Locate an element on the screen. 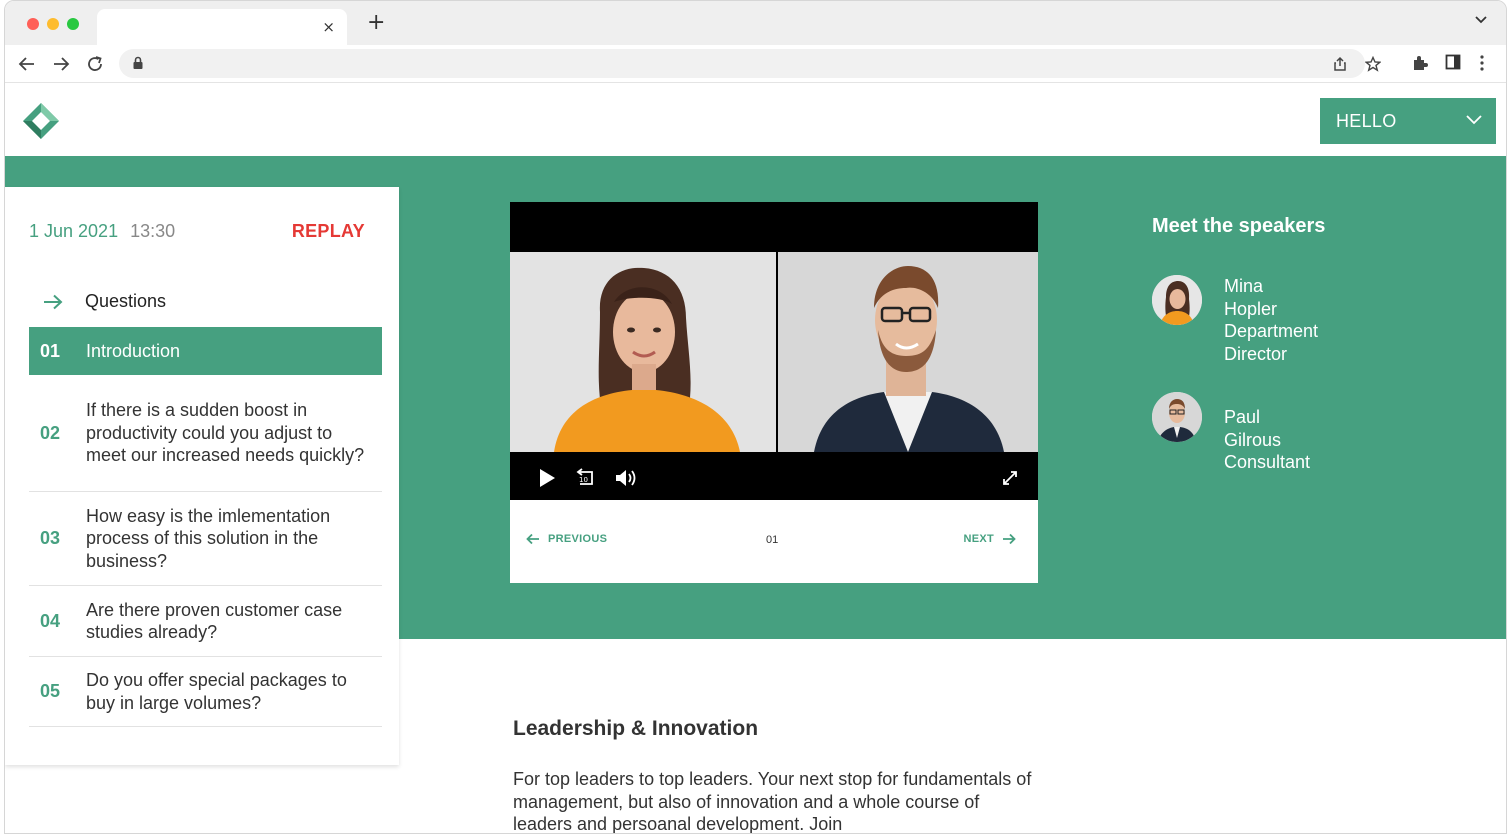 This screenshot has width=1511, height=834. user-menu-label: HELLO is located at coordinates (1366, 120).